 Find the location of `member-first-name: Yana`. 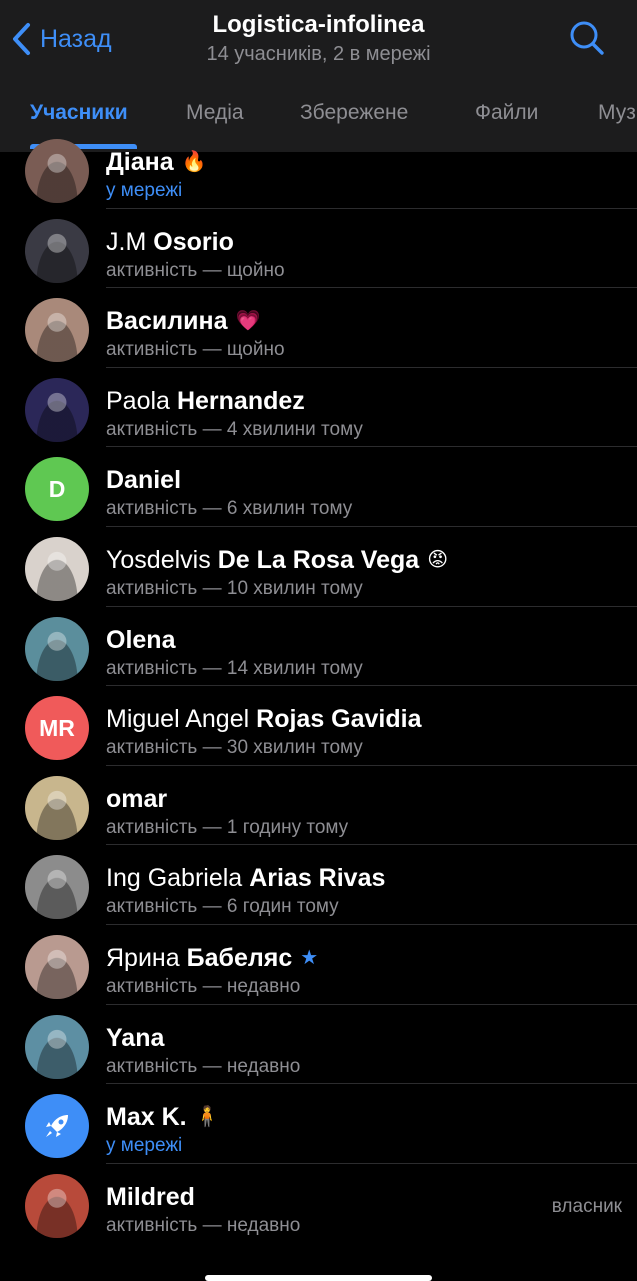

member-first-name: Yana is located at coordinates (135, 1037).